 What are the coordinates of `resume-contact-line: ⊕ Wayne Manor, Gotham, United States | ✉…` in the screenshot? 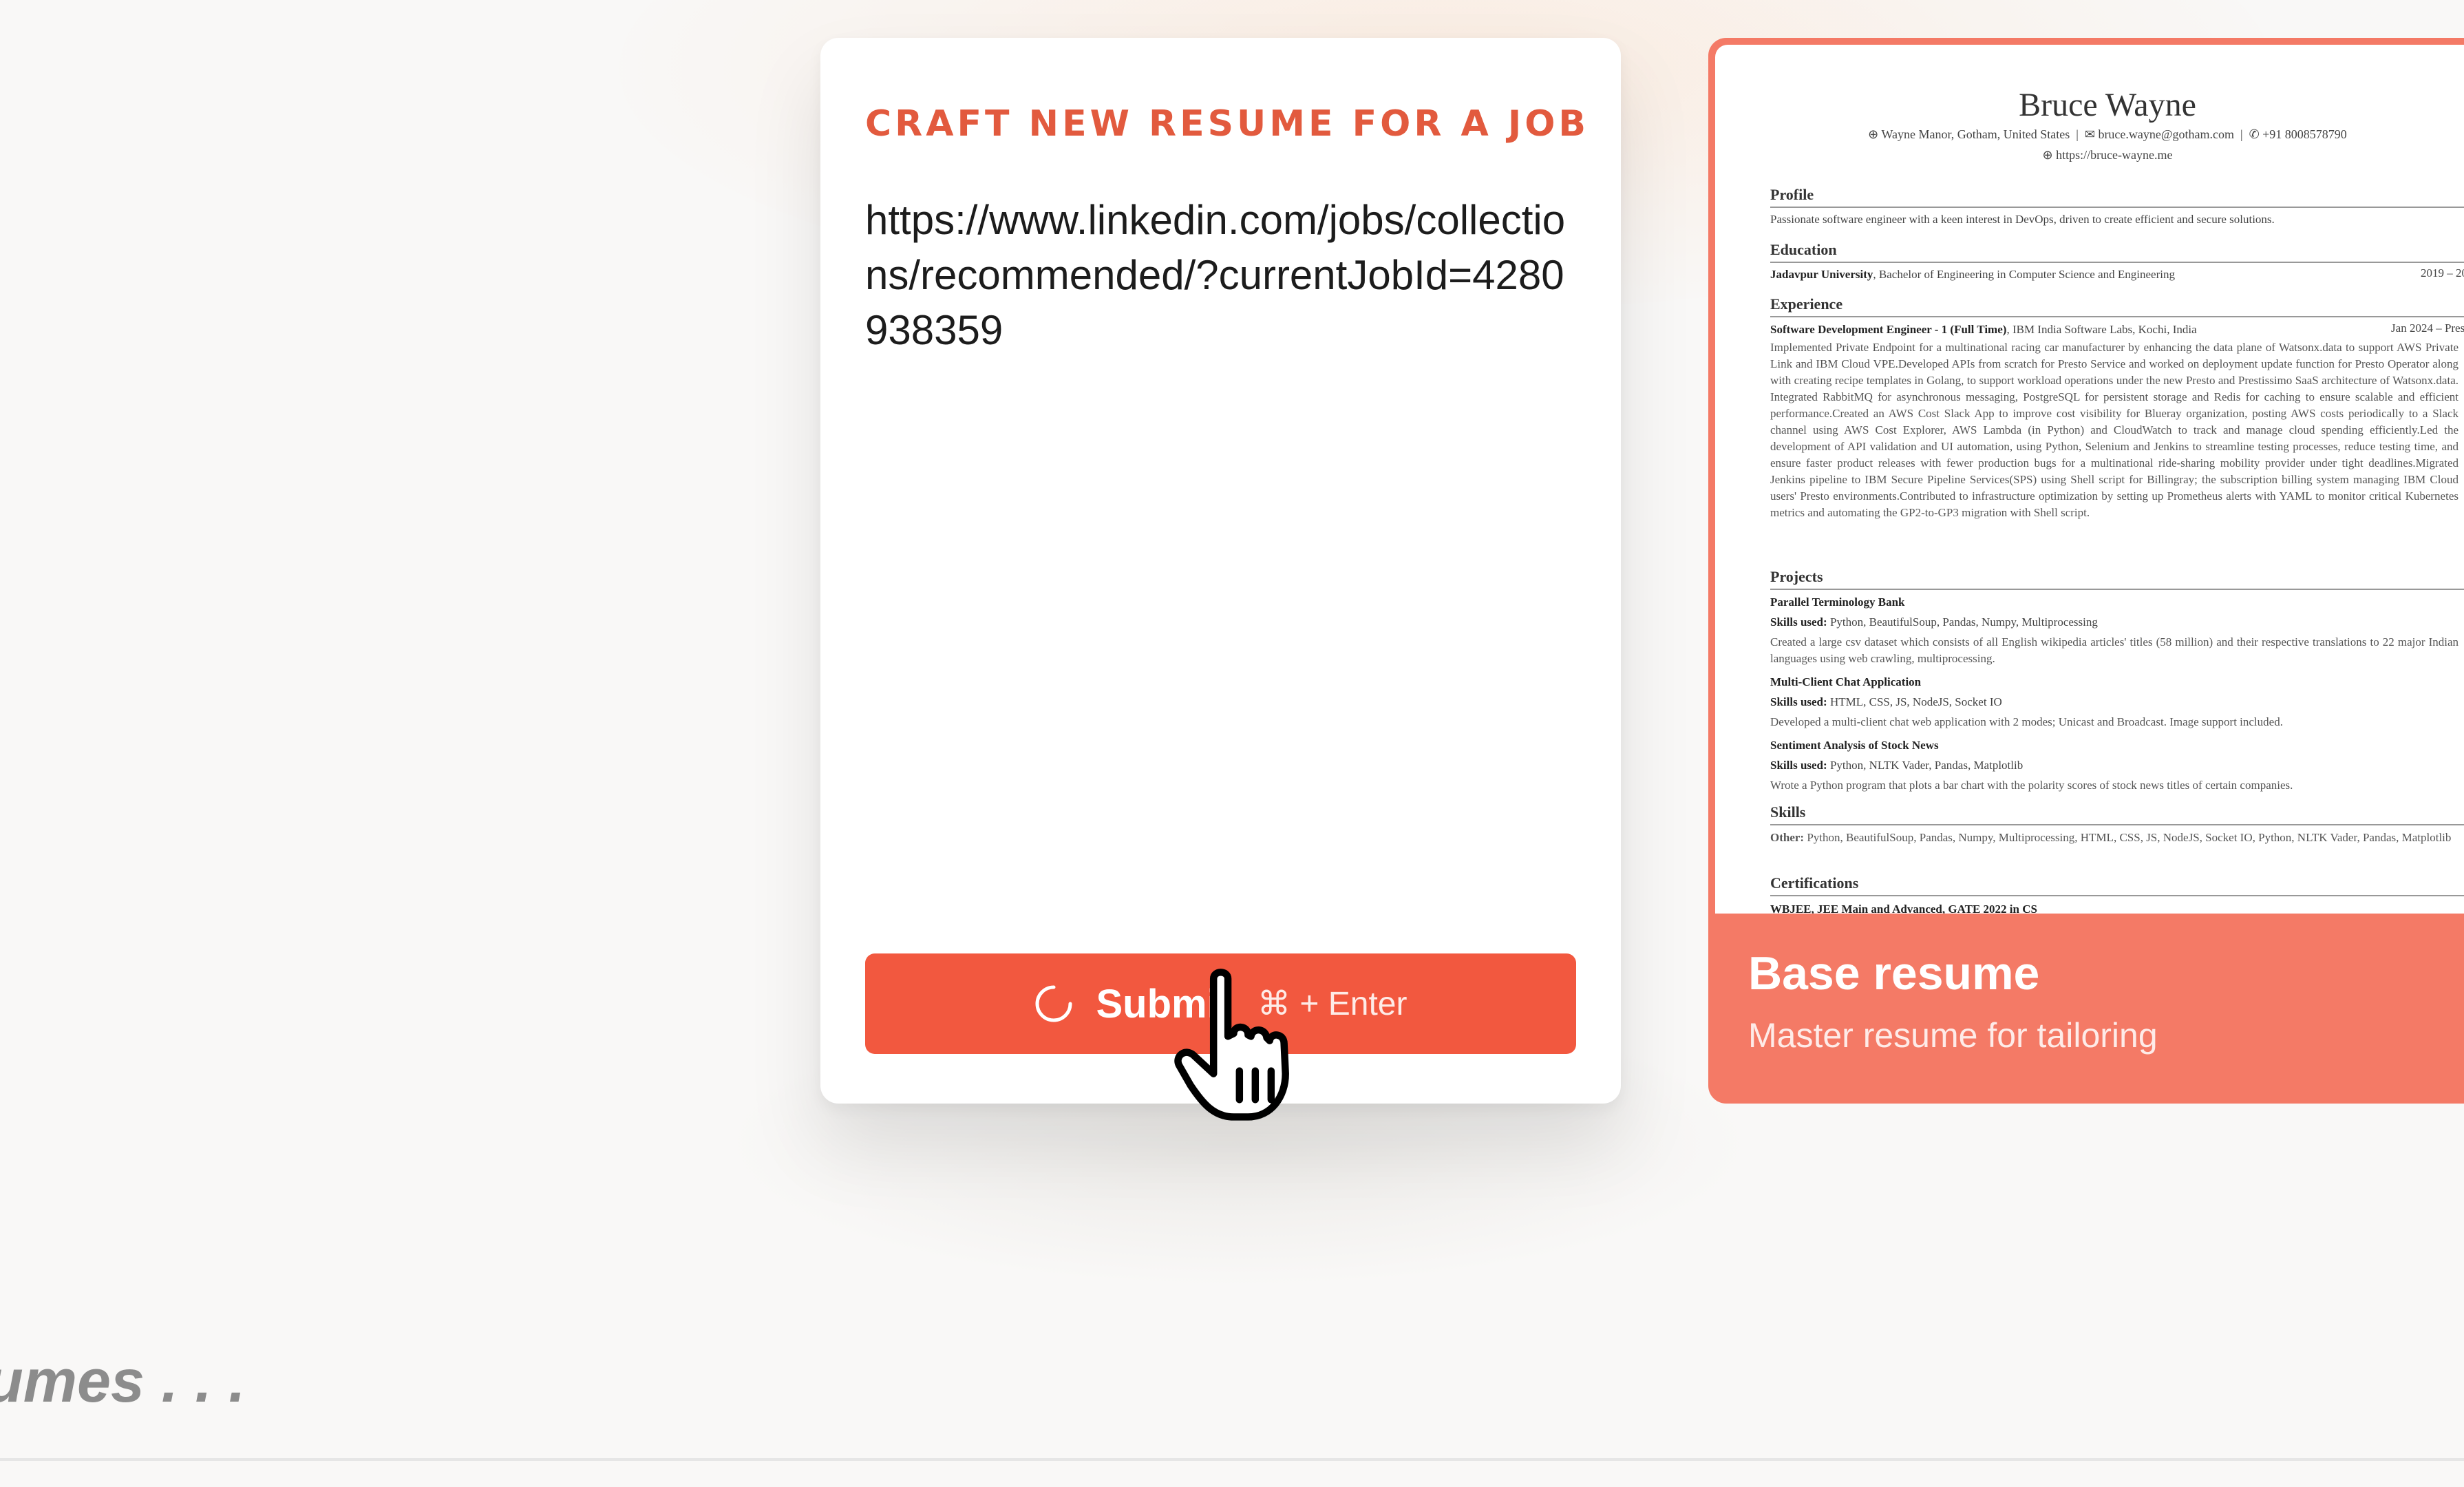 It's located at (2090, 134).